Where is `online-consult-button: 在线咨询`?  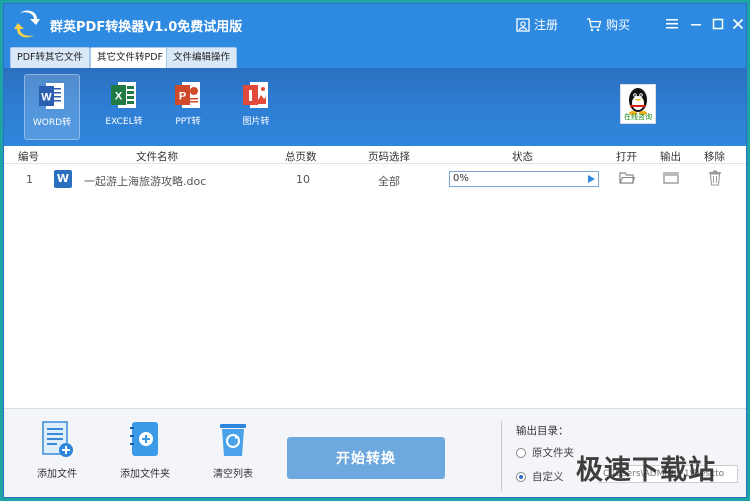 online-consult-button: 在线咨询 is located at coordinates (638, 104).